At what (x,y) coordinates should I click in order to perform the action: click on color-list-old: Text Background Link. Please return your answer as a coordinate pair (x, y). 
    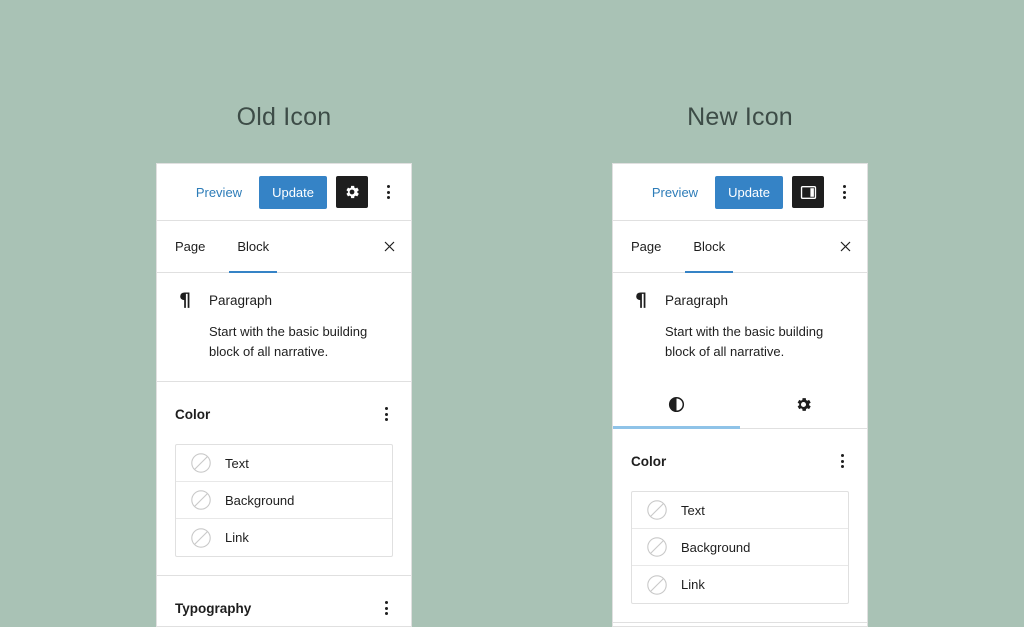
    Looking at the image, I should click on (284, 500).